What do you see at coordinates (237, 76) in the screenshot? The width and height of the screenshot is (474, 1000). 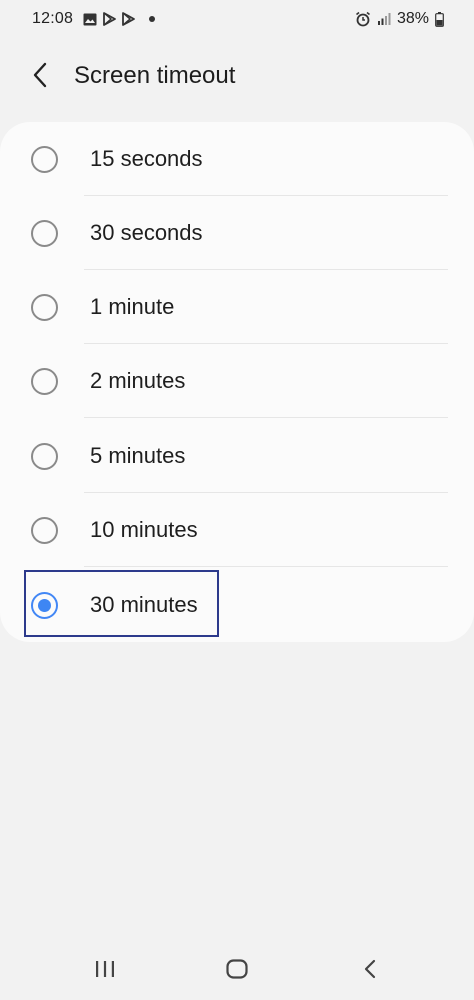 I see `app-bar: Screen timeout` at bounding box center [237, 76].